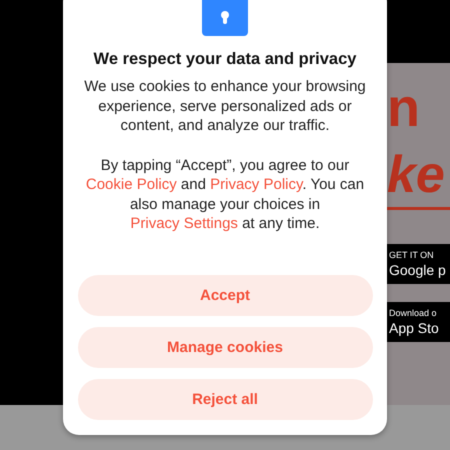 This screenshot has height=450, width=450. I want to click on consent-text: We use cookies to enhance your browsing experience, serve personalized ads or content, and analyze our traffic., so click(225, 106).